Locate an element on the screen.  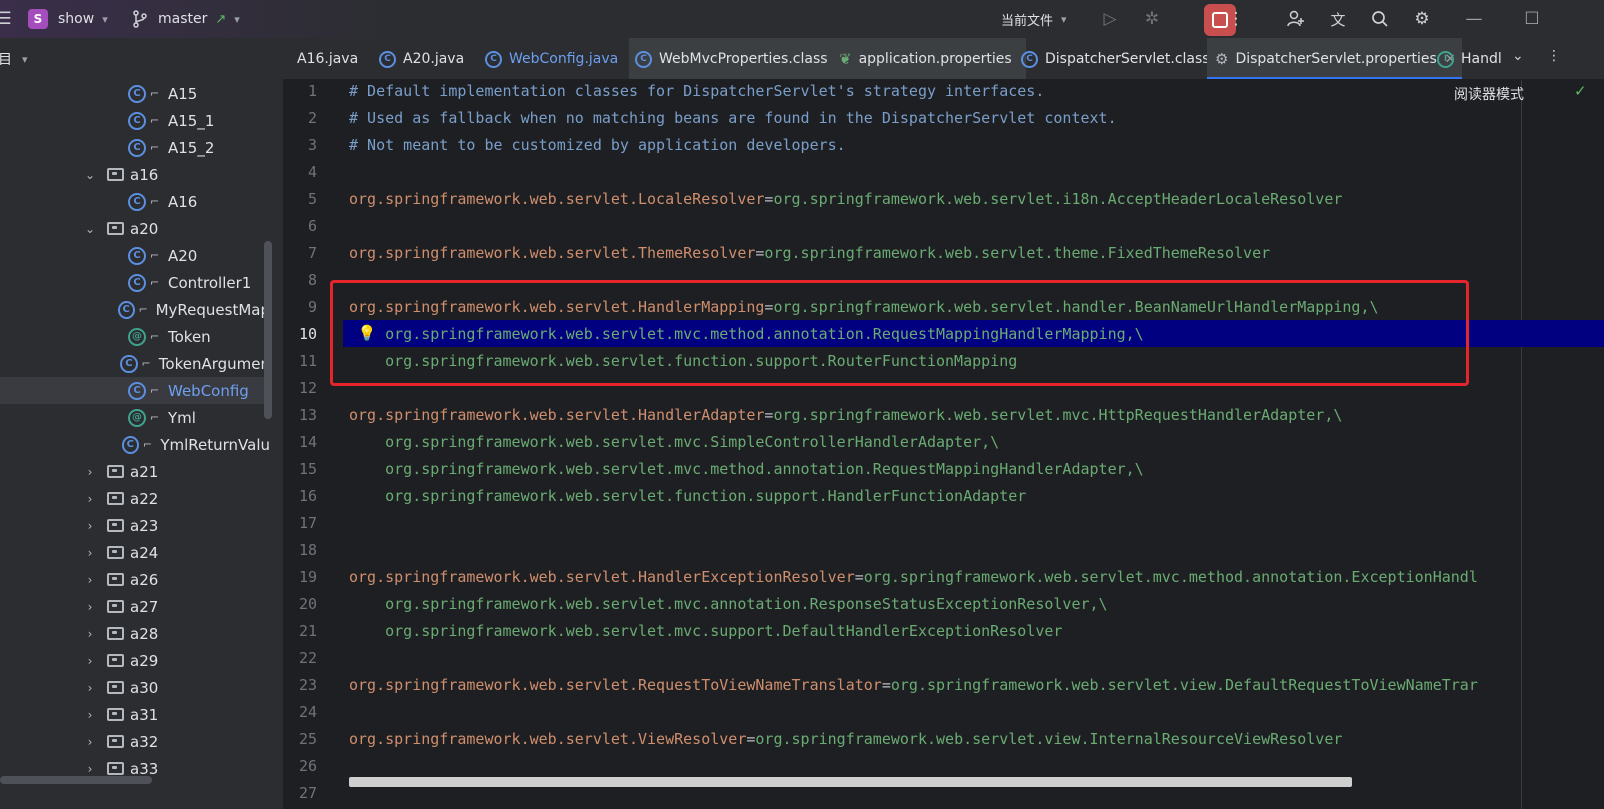
tree-item-folder: › a21 is located at coordinates (135, 471).